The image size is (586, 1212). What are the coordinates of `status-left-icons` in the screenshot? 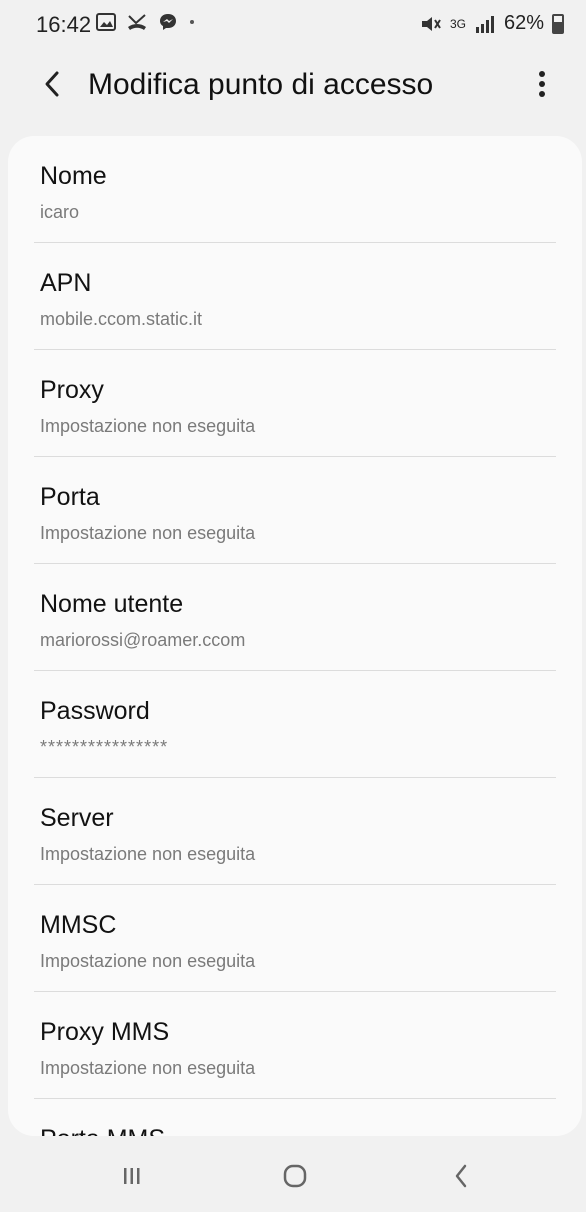 It's located at (146, 22).